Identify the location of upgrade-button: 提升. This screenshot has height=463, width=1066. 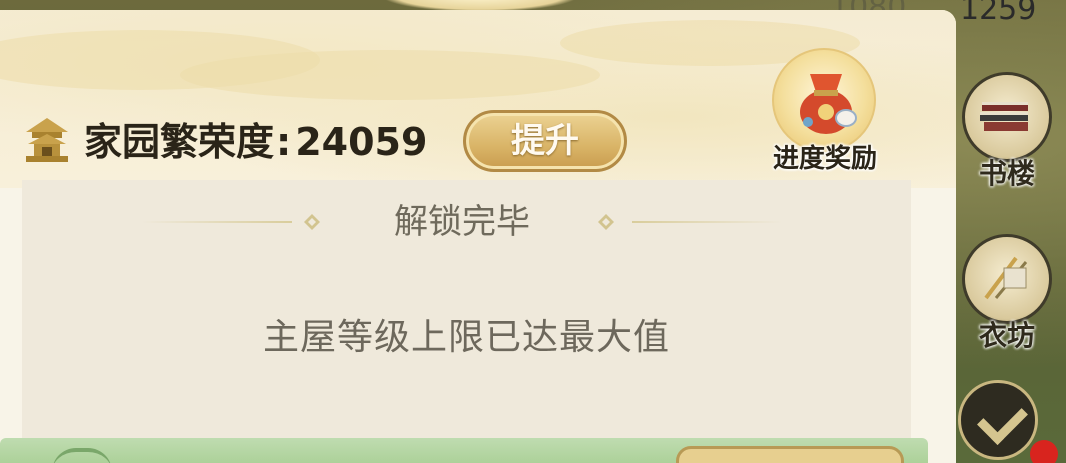
(545, 141).